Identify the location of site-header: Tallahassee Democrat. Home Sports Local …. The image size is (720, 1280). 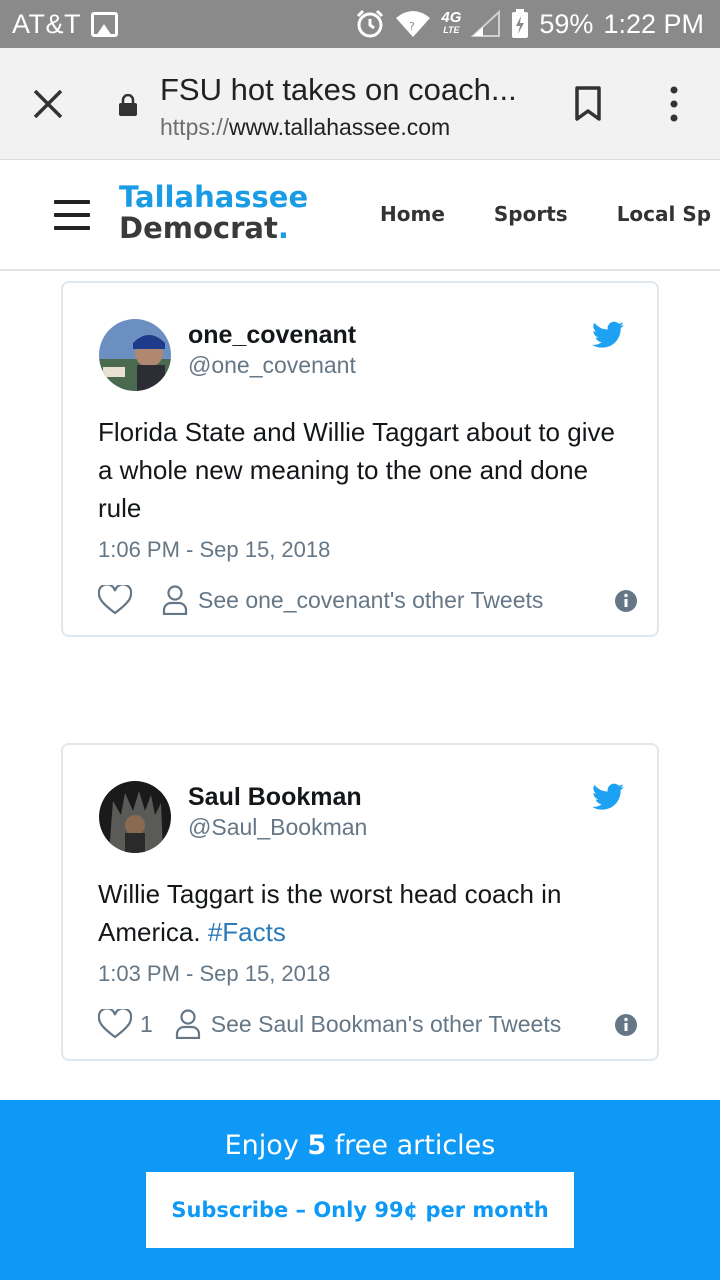
(360, 215).